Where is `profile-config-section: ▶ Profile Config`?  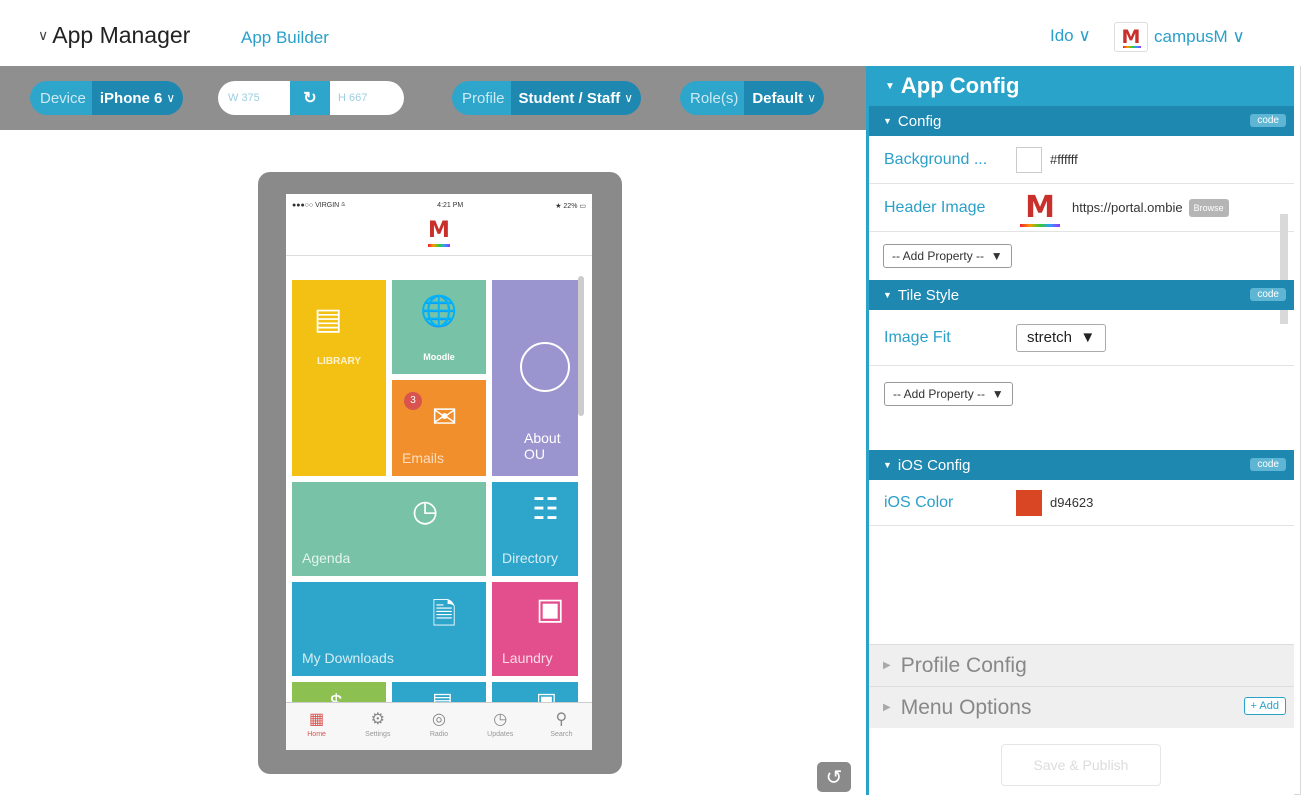 profile-config-section: ▶ Profile Config is located at coordinates (1081, 665).